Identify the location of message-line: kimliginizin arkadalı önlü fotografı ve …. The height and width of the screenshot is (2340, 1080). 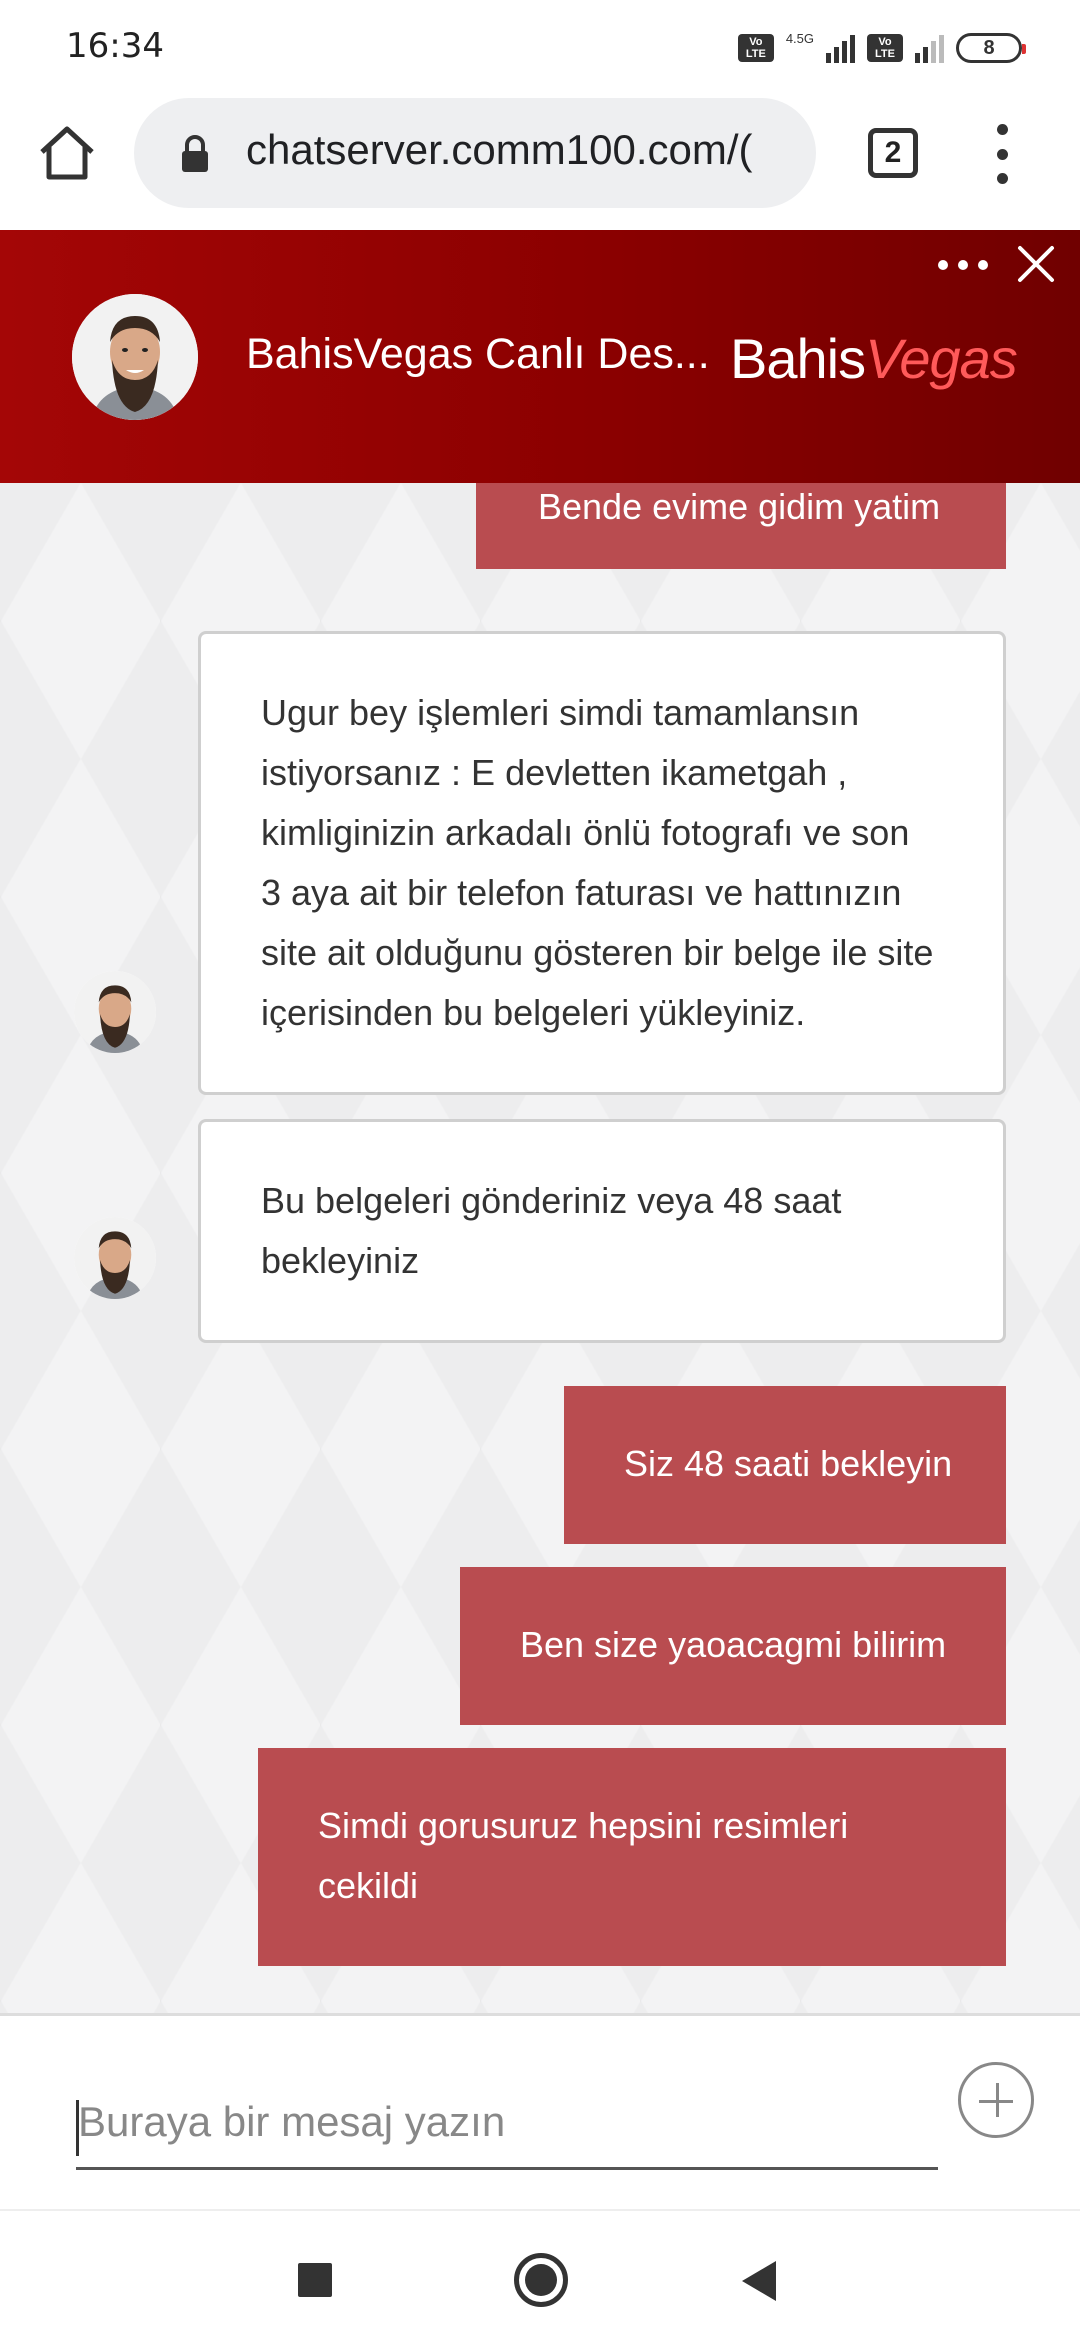
(585, 832).